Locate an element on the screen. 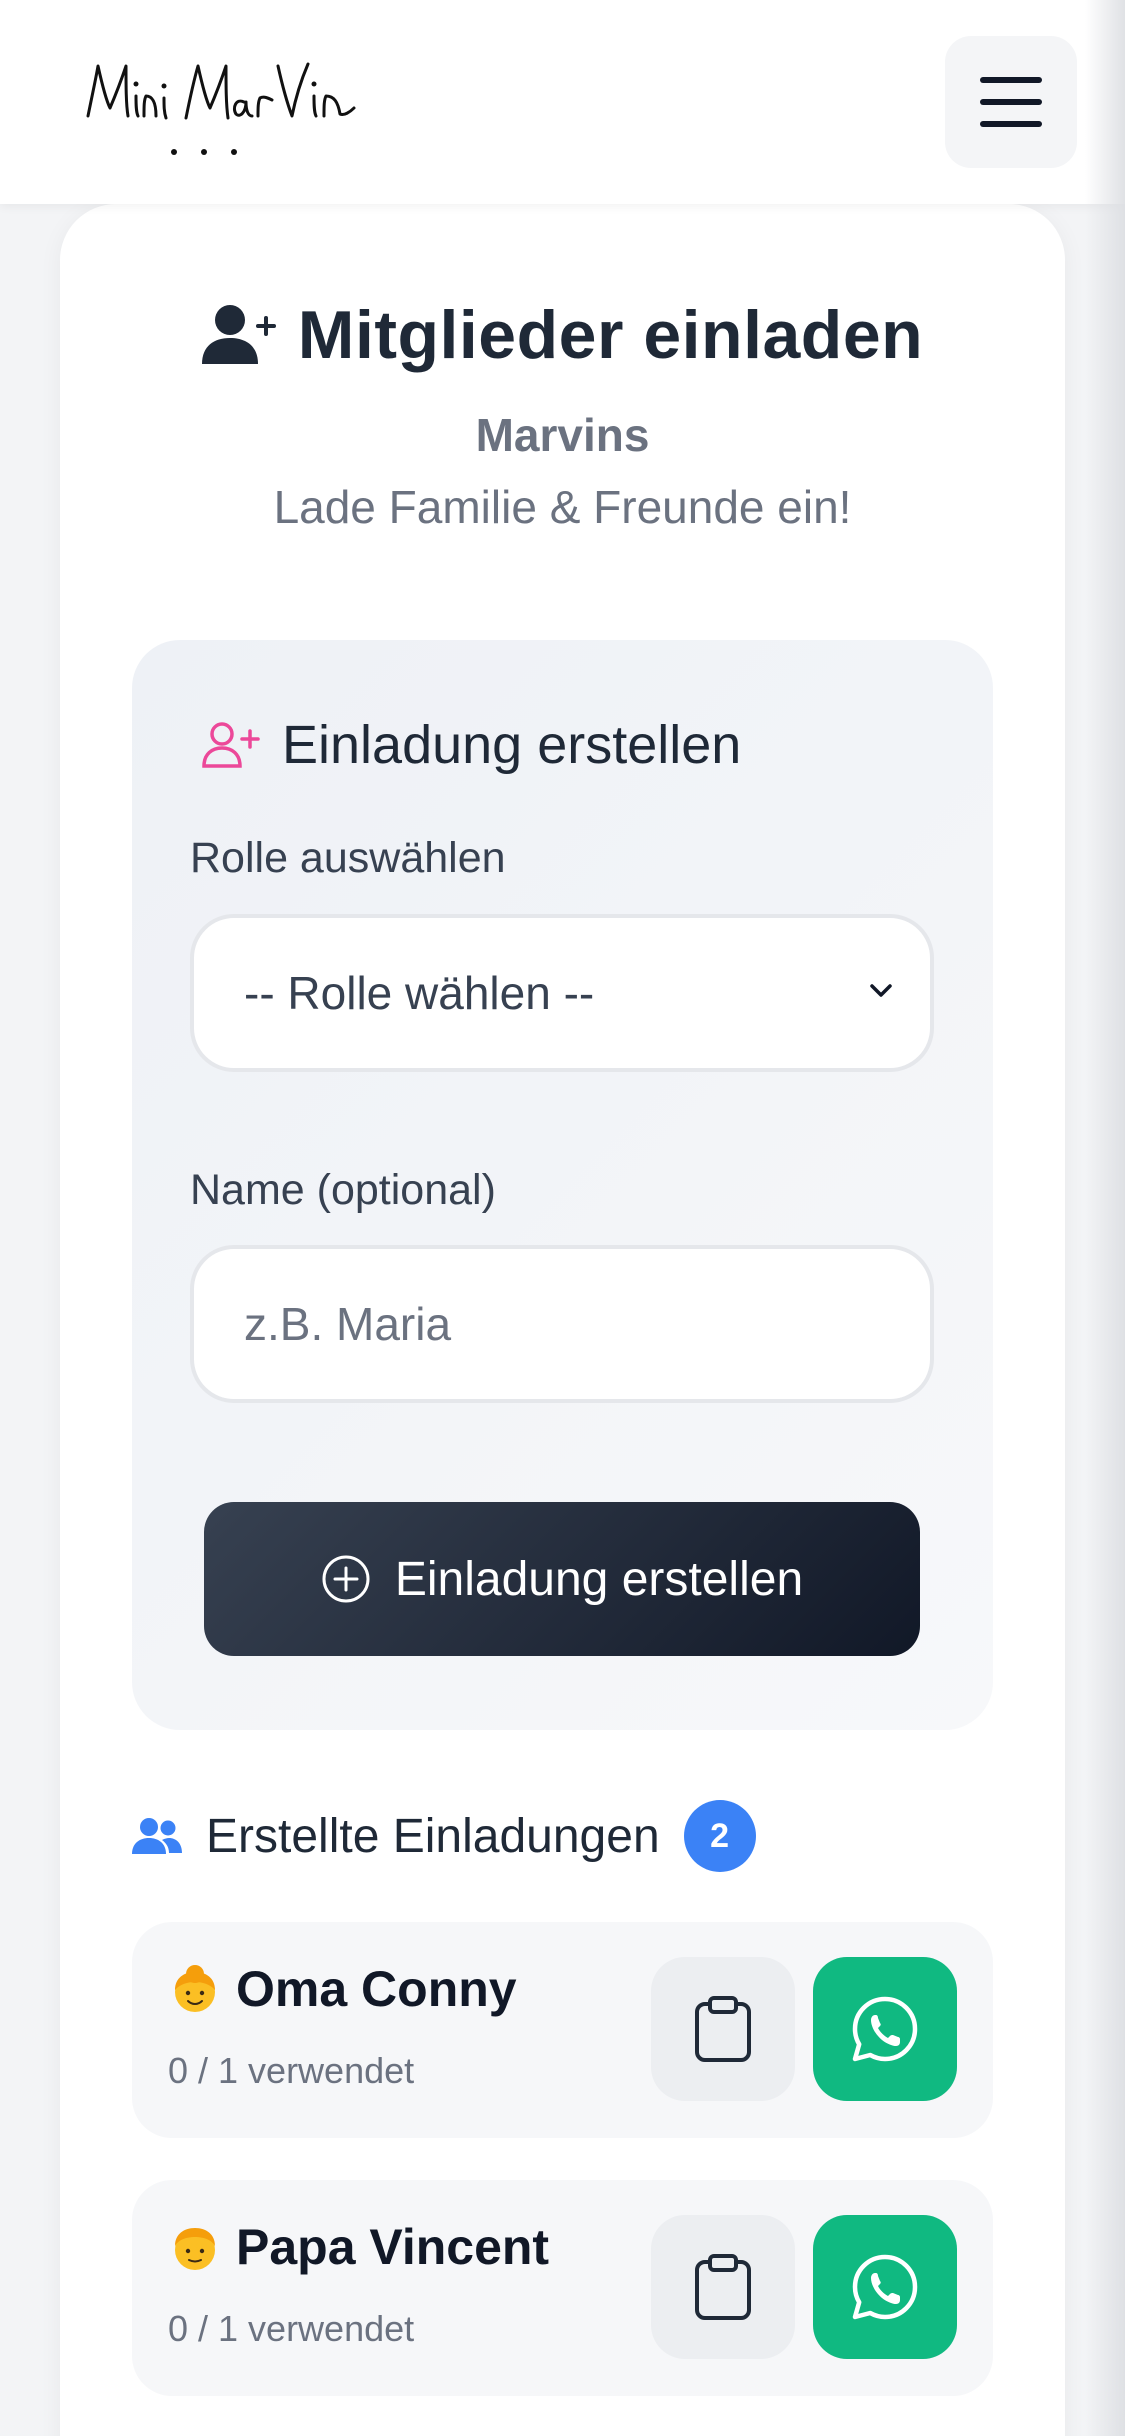 The height and width of the screenshot is (2436, 1125). users-icon is located at coordinates (157, 1836).